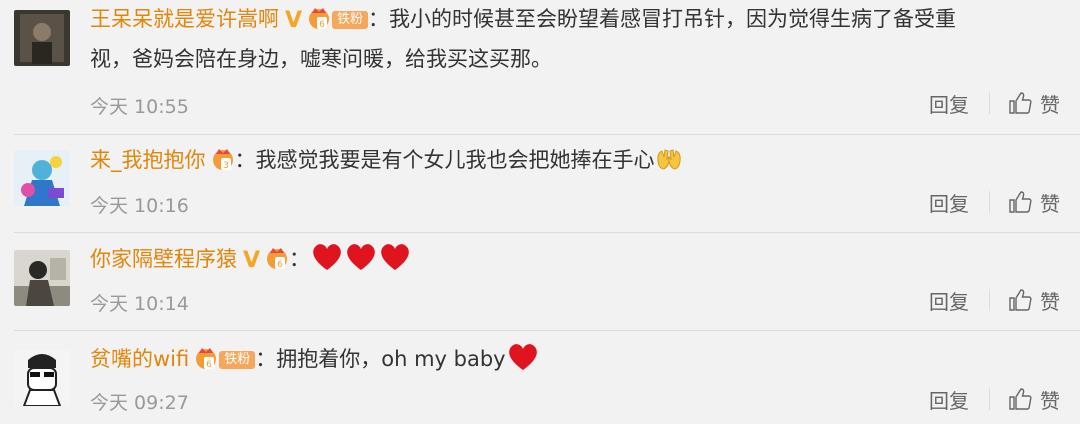  Describe the element at coordinates (673, 19) in the screenshot. I see `comment-body: 我小的时候甚至会盼望着感冒打吊针，因为觉得生病了备受重` at that location.